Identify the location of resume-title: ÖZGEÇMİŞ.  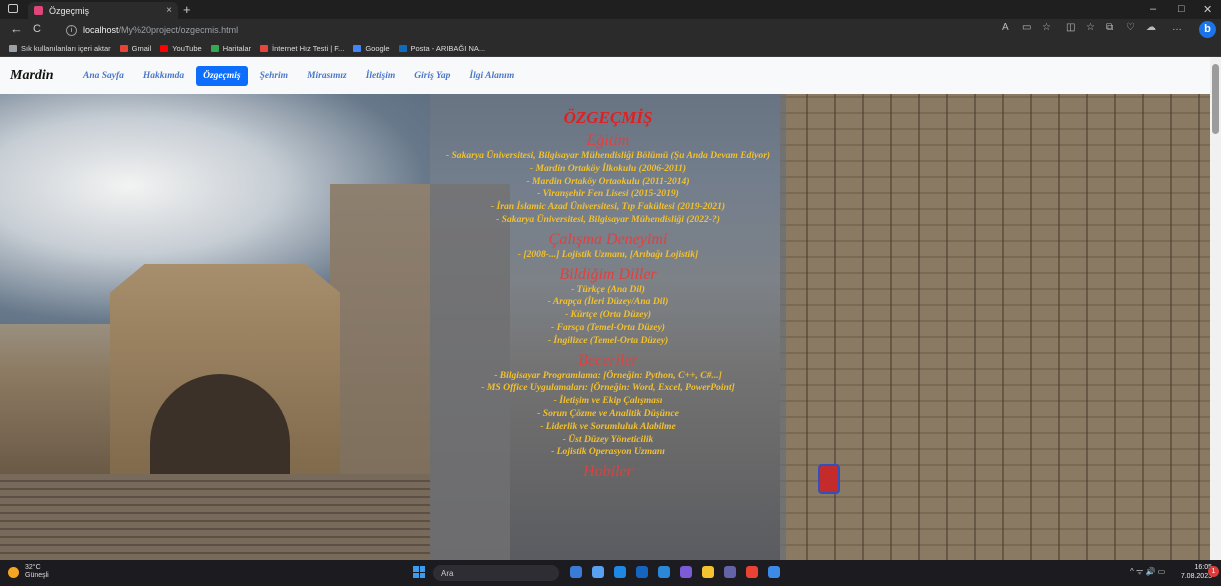
(608, 117).